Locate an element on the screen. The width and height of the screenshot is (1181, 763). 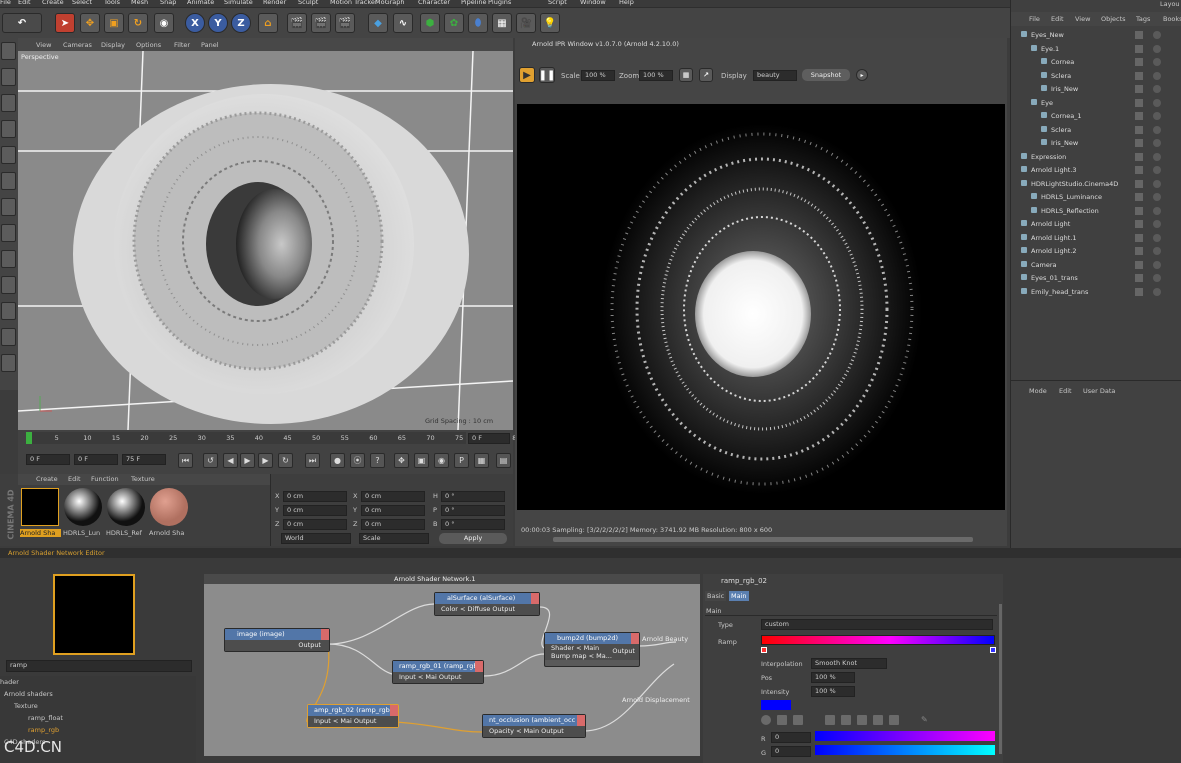
start-frame-field: 0 F is located at coordinates (48, 459).